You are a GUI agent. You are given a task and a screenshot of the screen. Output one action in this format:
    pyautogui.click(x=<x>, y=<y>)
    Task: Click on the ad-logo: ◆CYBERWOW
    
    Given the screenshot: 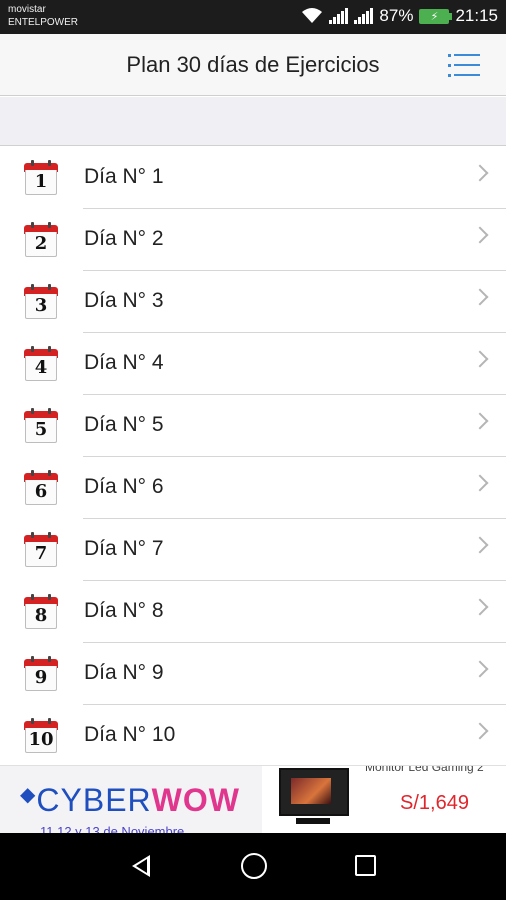 What is the action you would take?
    pyautogui.click(x=130, y=800)
    